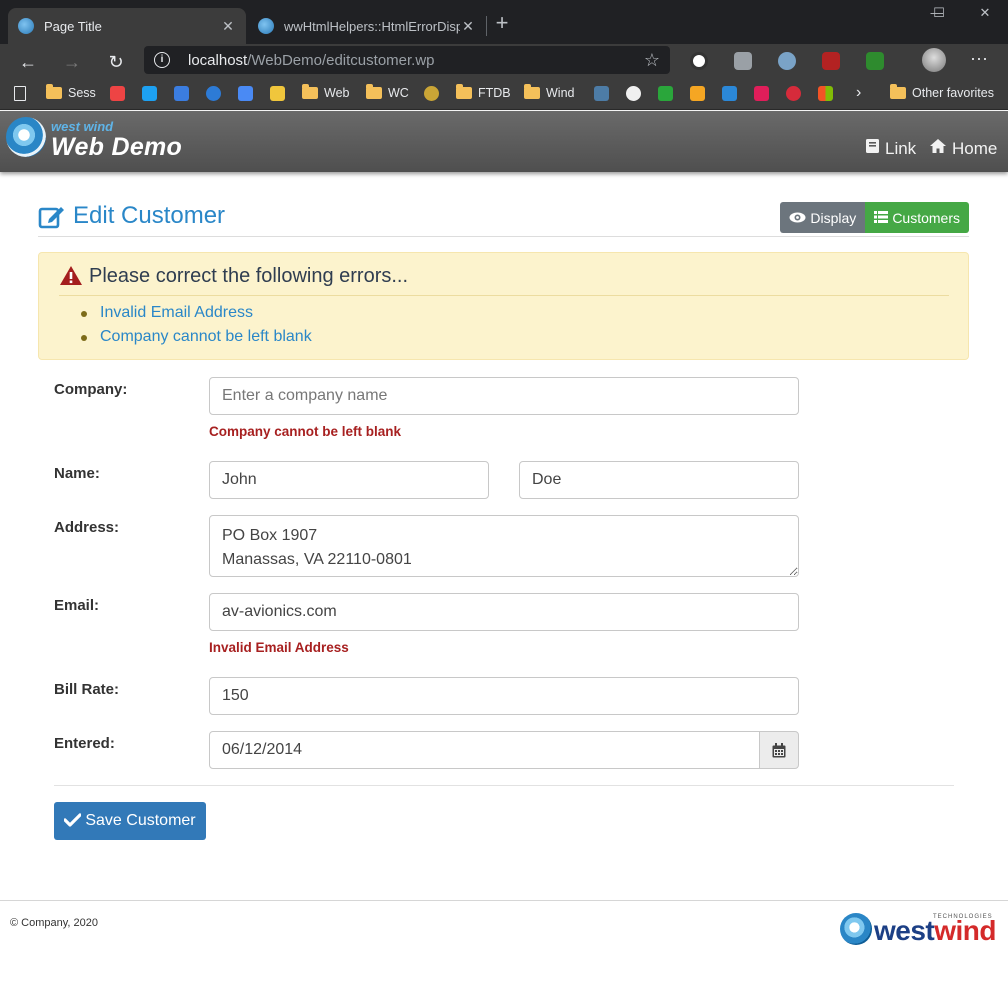 The height and width of the screenshot is (1001, 1008). I want to click on email-input, so click(504, 612).